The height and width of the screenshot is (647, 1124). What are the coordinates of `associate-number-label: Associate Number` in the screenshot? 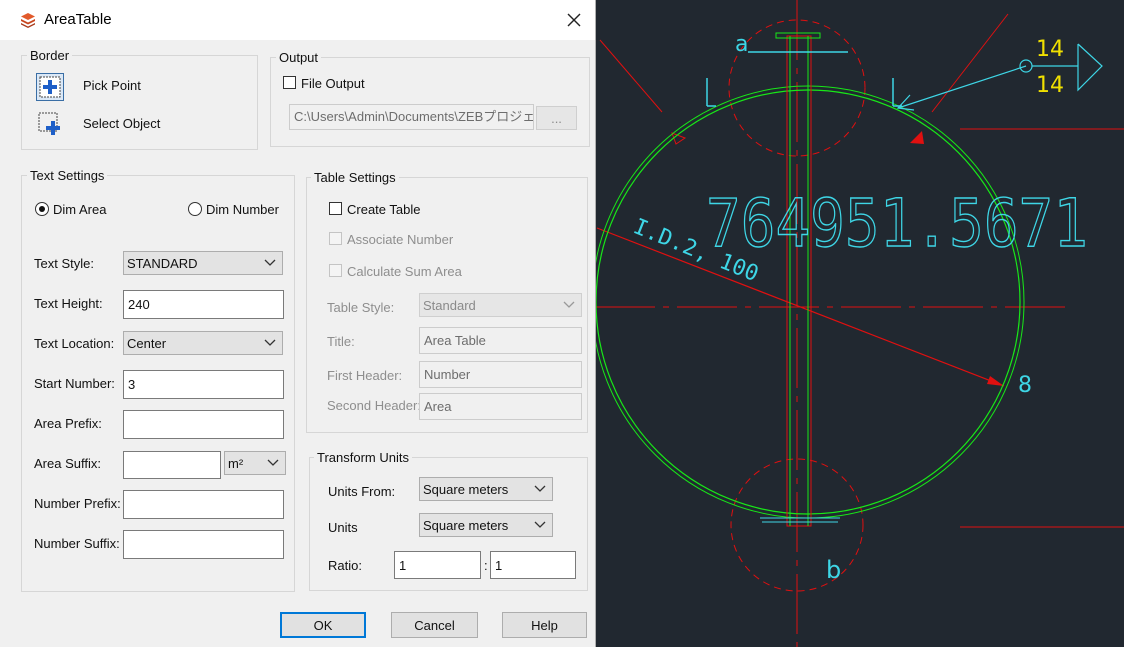 It's located at (400, 239).